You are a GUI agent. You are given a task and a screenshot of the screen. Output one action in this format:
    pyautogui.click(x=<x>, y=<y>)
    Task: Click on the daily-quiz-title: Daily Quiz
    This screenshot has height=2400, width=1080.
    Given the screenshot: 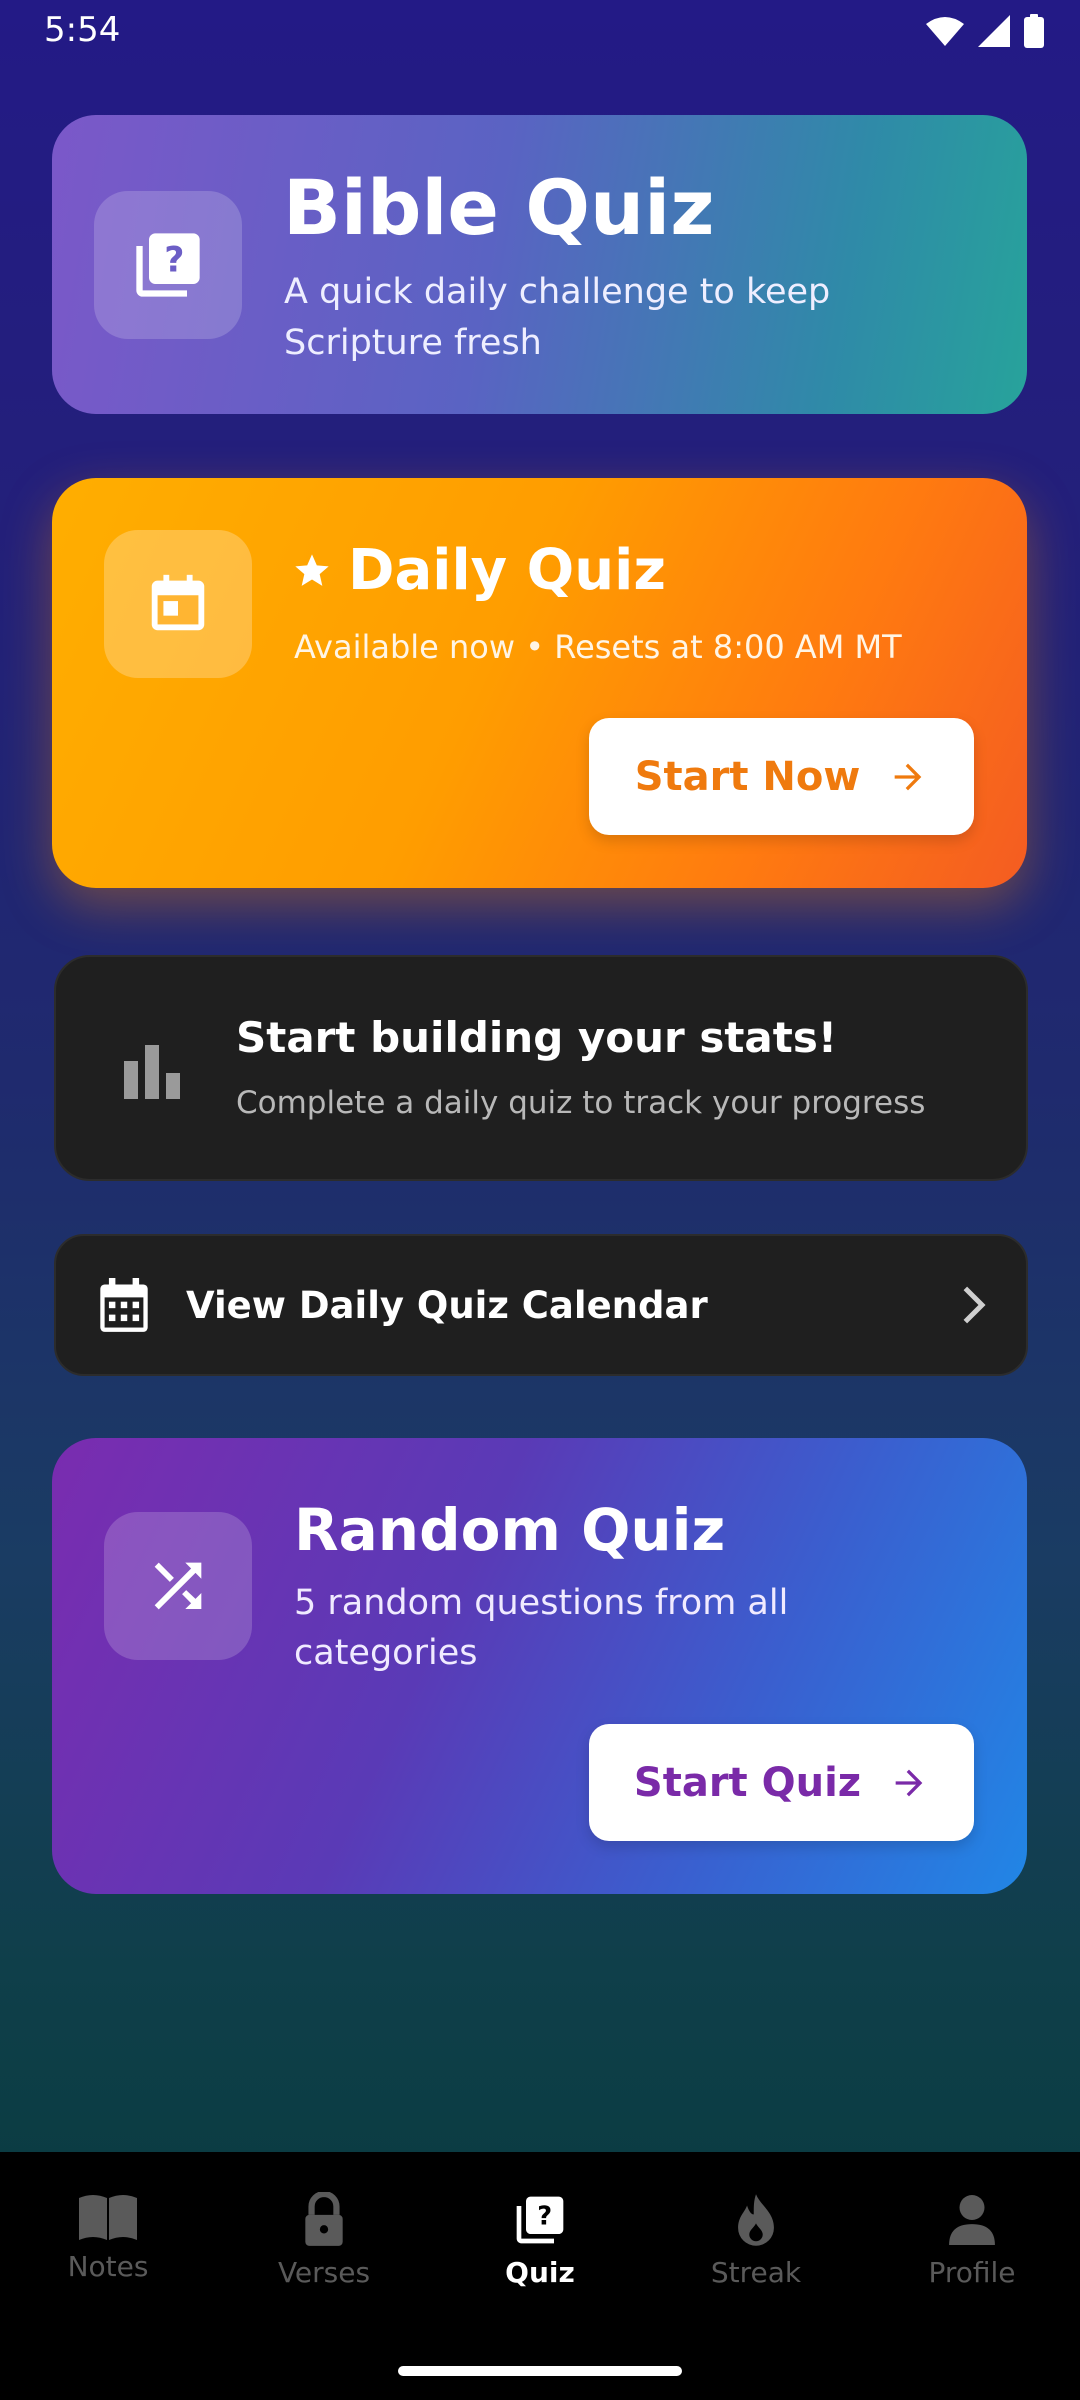 What is the action you would take?
    pyautogui.click(x=479, y=570)
    